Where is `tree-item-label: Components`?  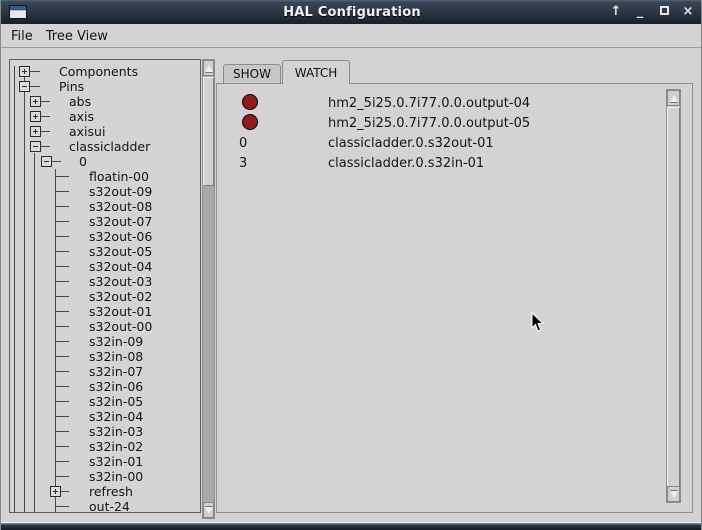 tree-item-label: Components is located at coordinates (99, 71).